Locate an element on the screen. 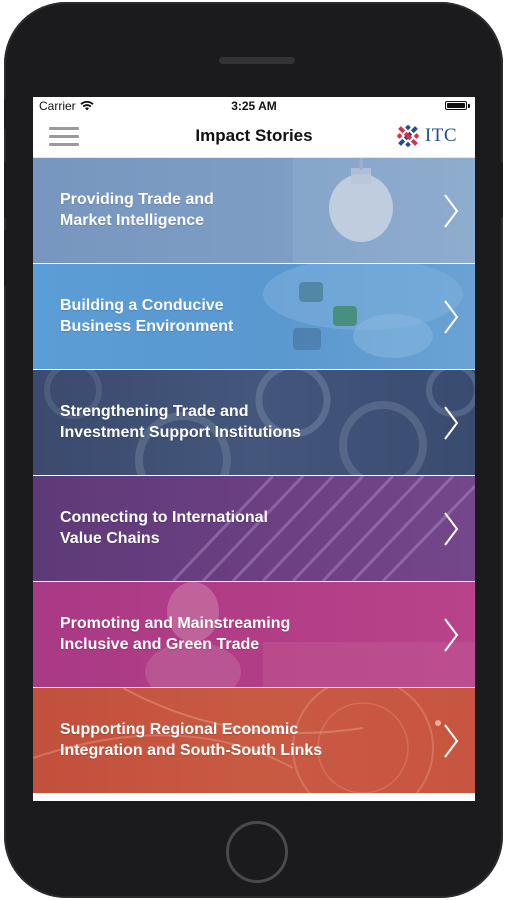 The image size is (507, 900). battery-level is located at coordinates (456, 105).